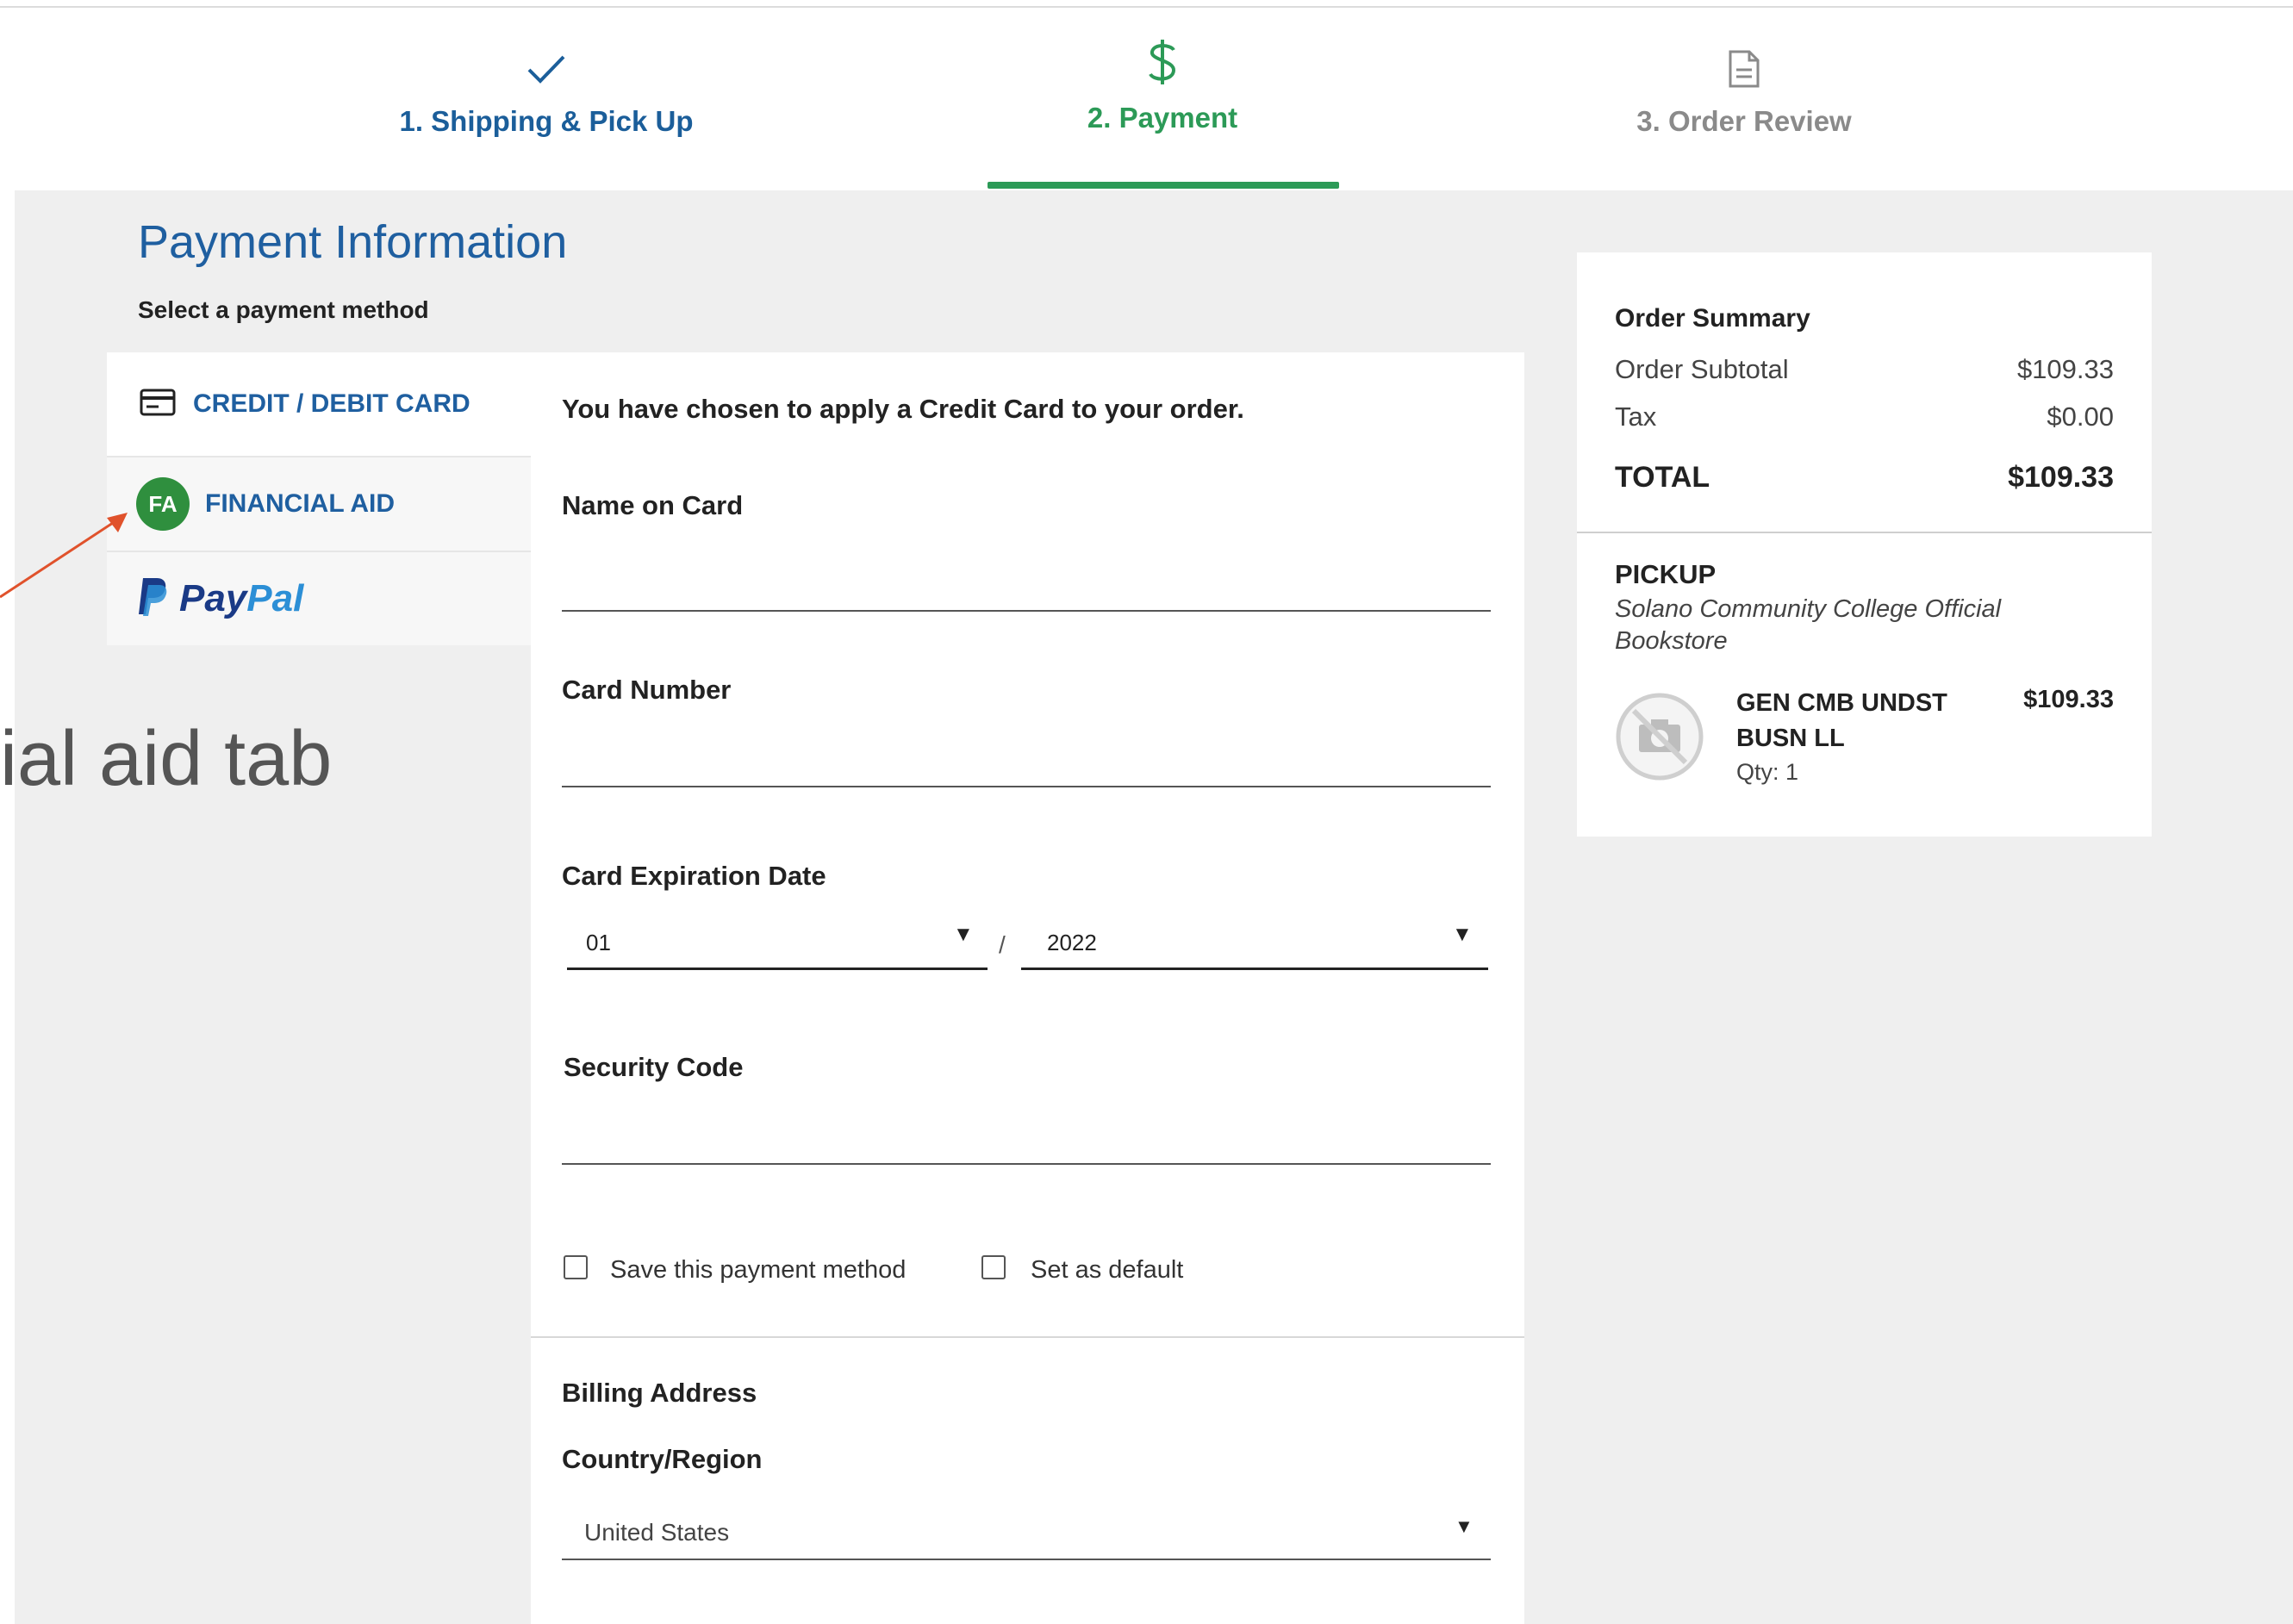 This screenshot has width=2293, height=1624. I want to click on annotation-caption: ial aid tab, so click(166, 759).